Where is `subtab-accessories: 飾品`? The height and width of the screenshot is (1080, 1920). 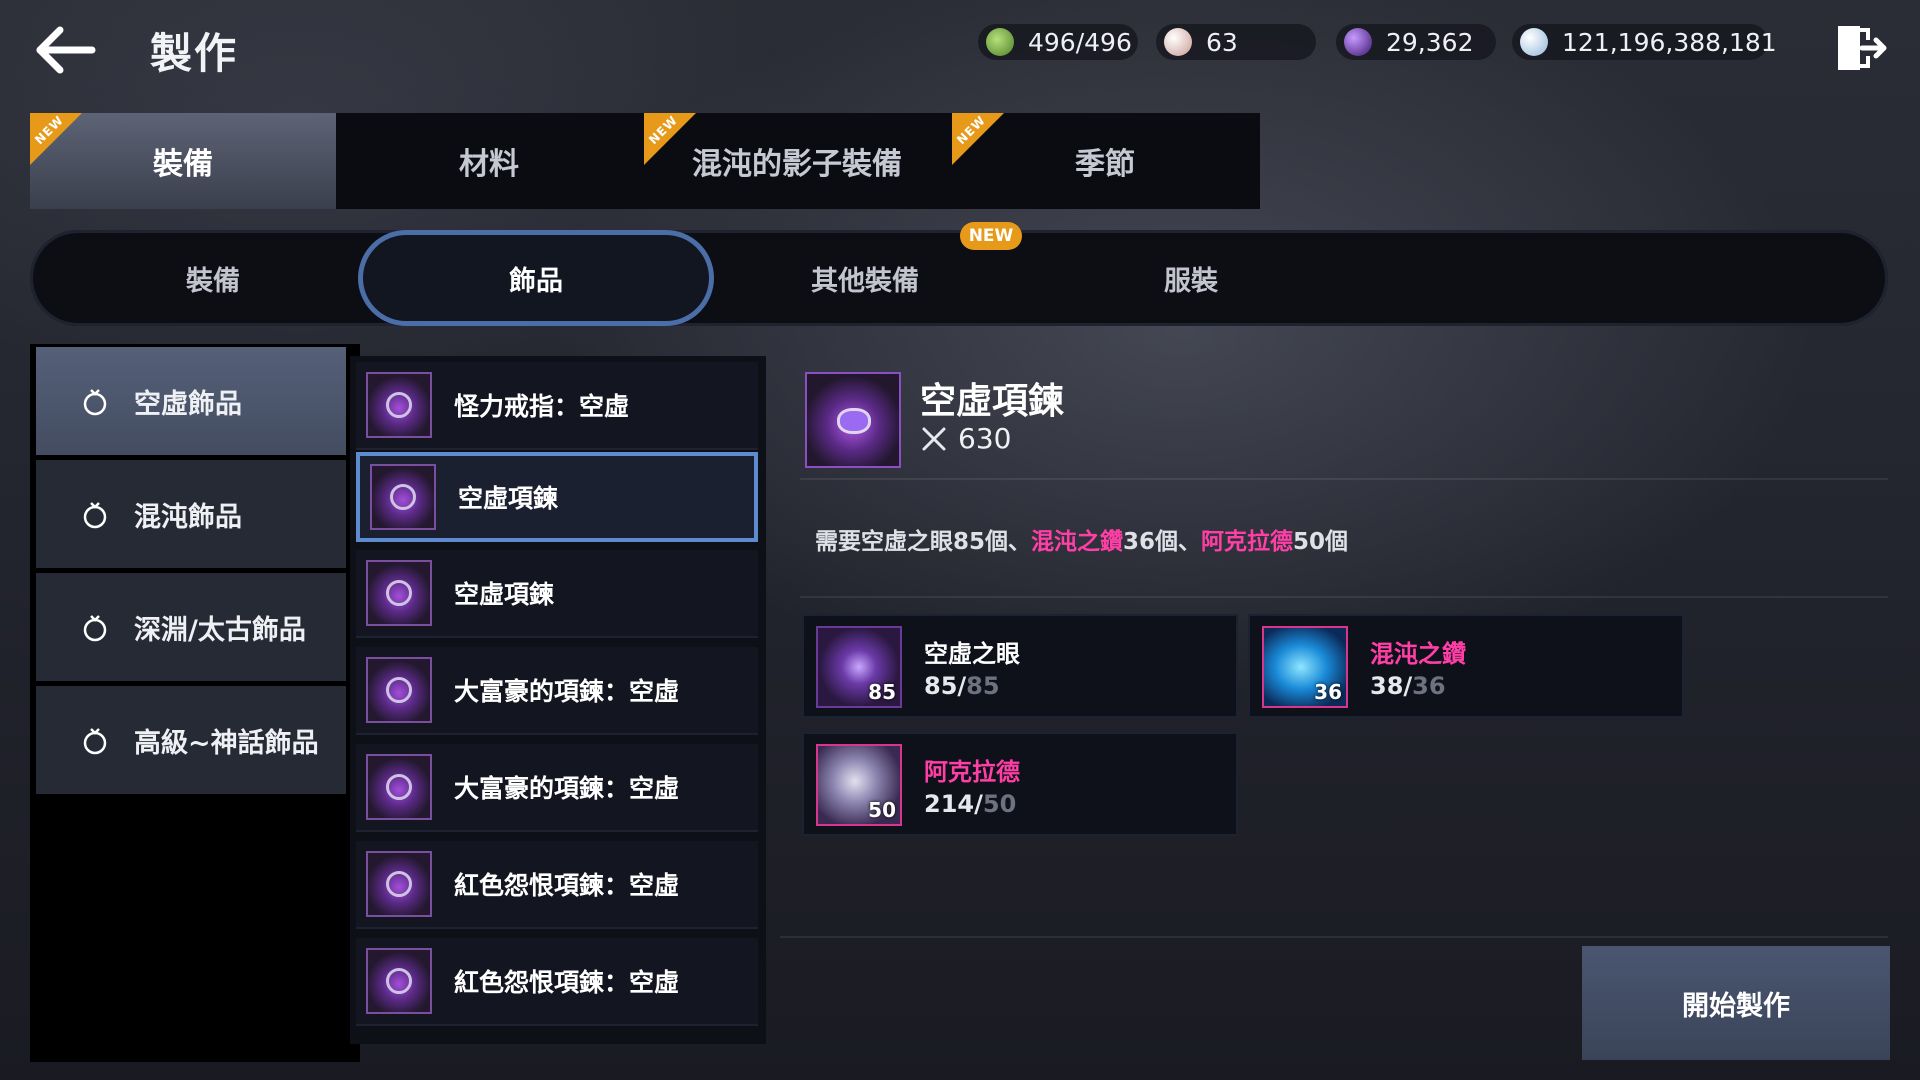 subtab-accessories: 飾品 is located at coordinates (536, 278).